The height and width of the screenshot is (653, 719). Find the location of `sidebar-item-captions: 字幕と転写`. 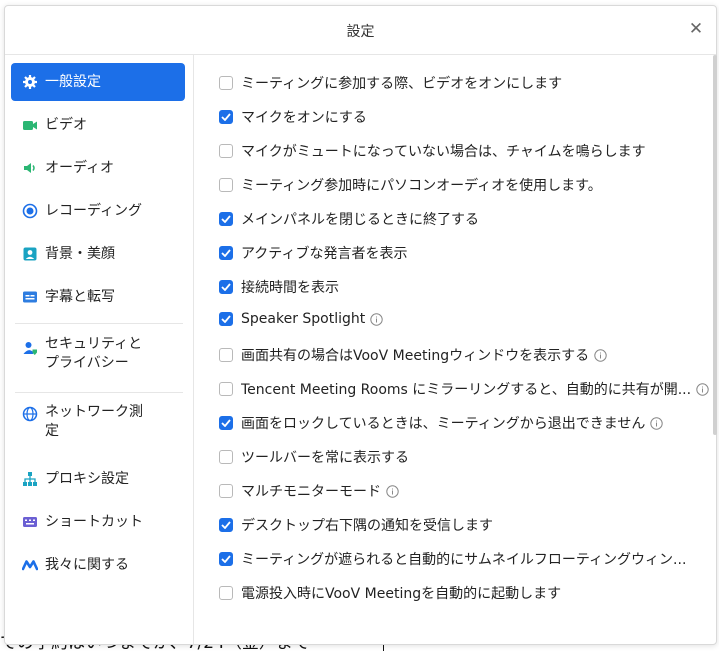

sidebar-item-captions: 字幕と転写 is located at coordinates (98, 297).